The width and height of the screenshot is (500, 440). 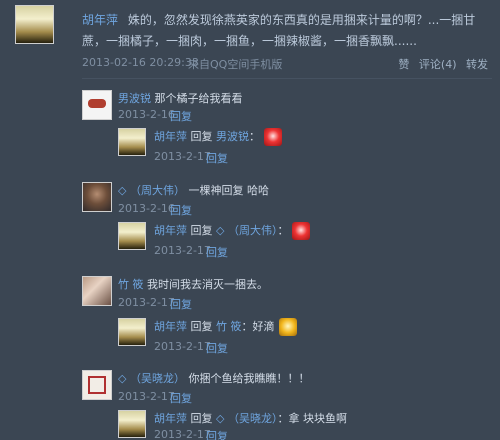 What do you see at coordinates (249, 378) in the screenshot?
I see `comment-text: 你捆个鱼给我瞧瞧！！！` at bounding box center [249, 378].